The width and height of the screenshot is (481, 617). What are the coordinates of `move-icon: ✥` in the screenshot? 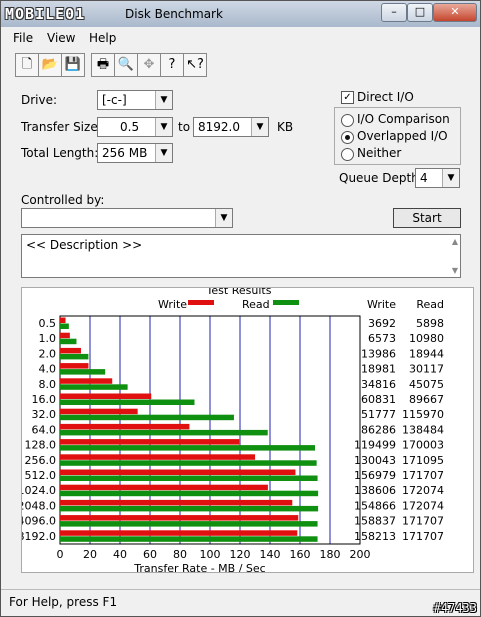 It's located at (149, 65).